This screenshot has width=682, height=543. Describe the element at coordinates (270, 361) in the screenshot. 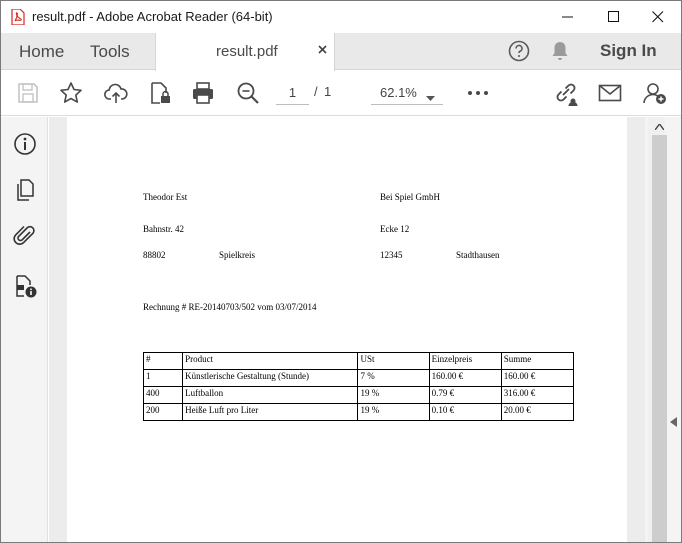

I see `column-header: Product` at that location.